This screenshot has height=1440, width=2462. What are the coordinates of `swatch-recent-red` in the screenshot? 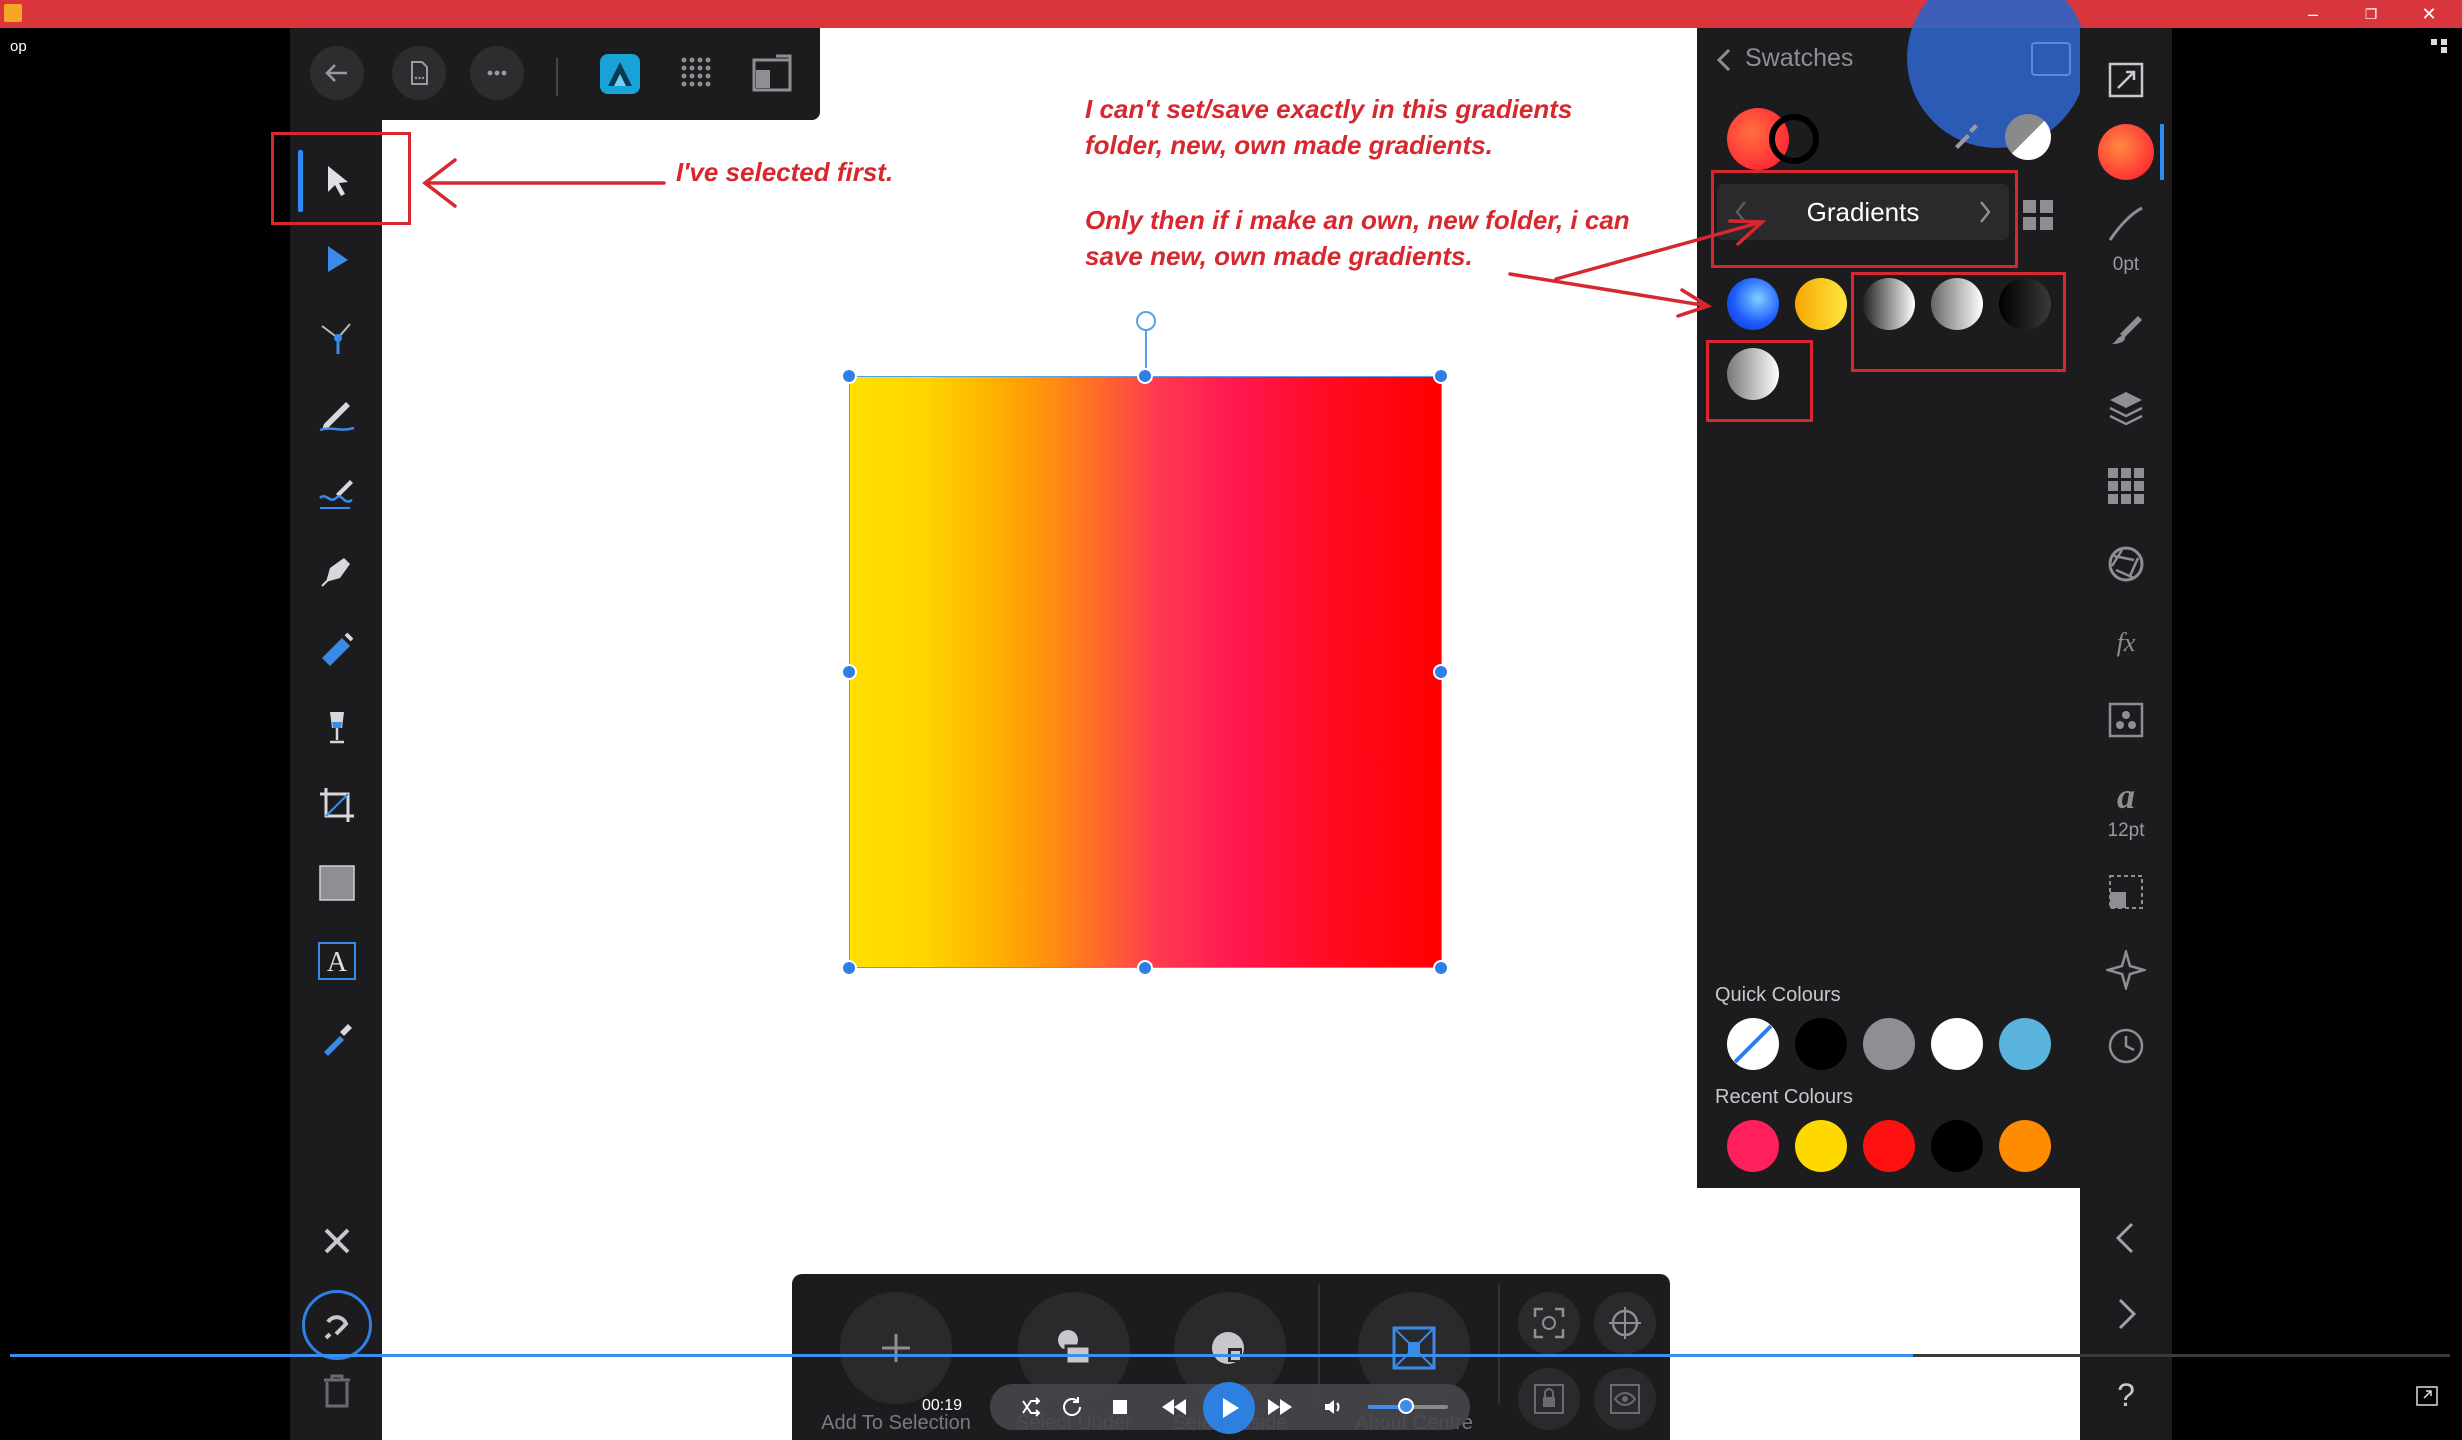 It's located at (1889, 1146).